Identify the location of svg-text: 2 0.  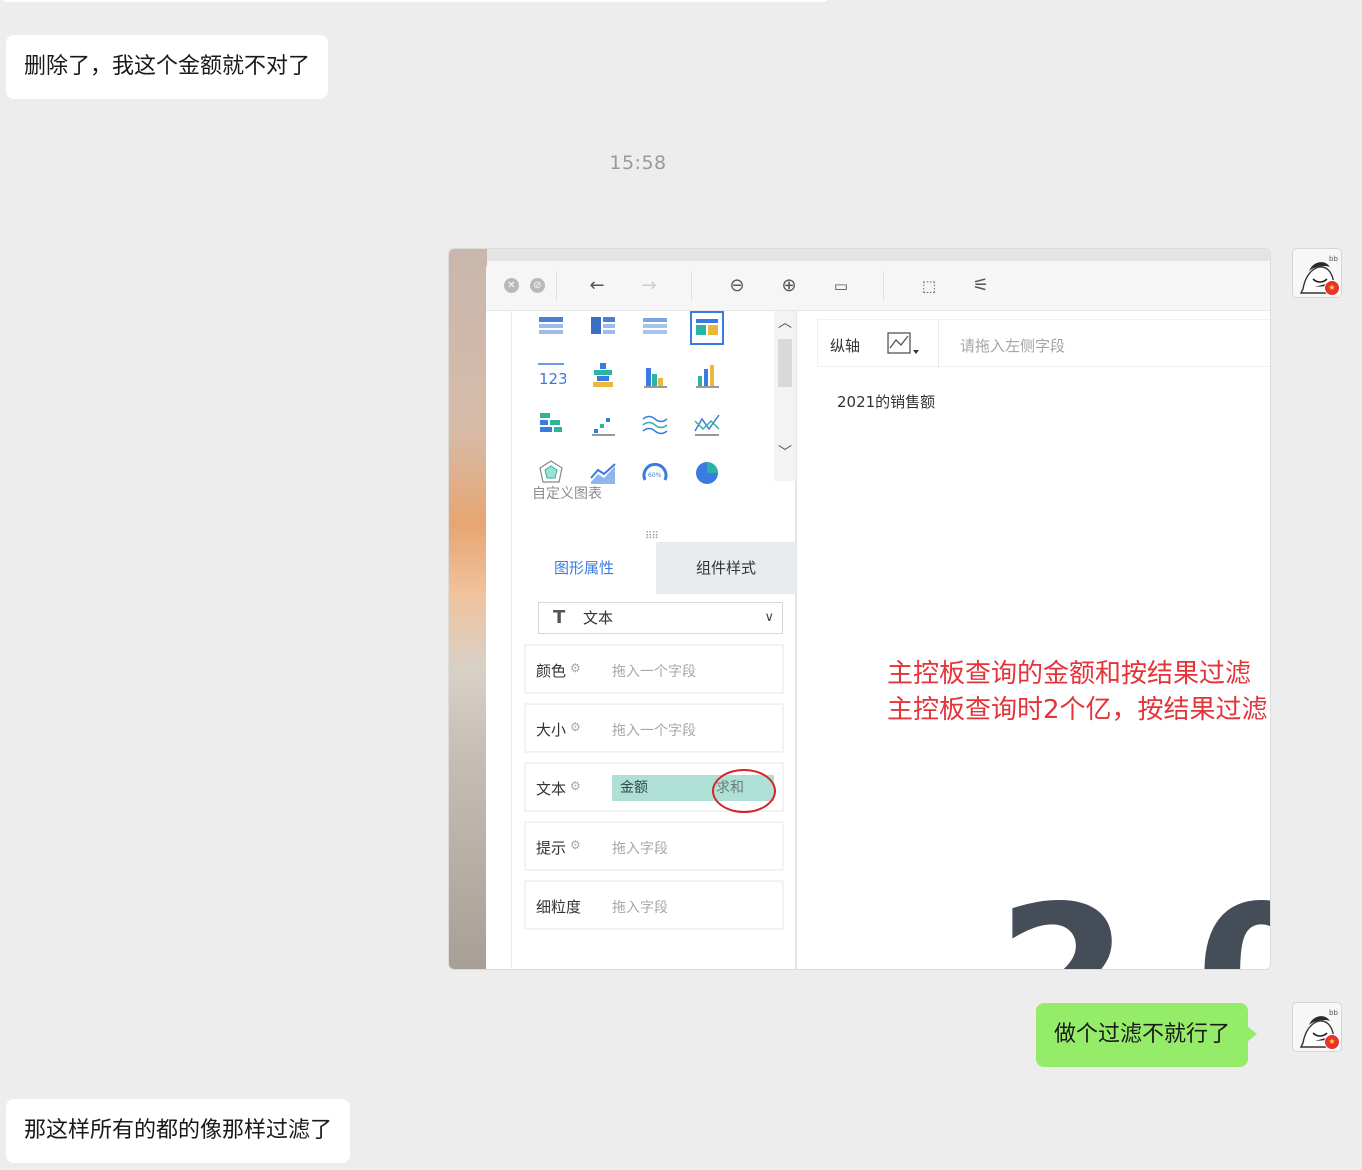
(1134, 917).